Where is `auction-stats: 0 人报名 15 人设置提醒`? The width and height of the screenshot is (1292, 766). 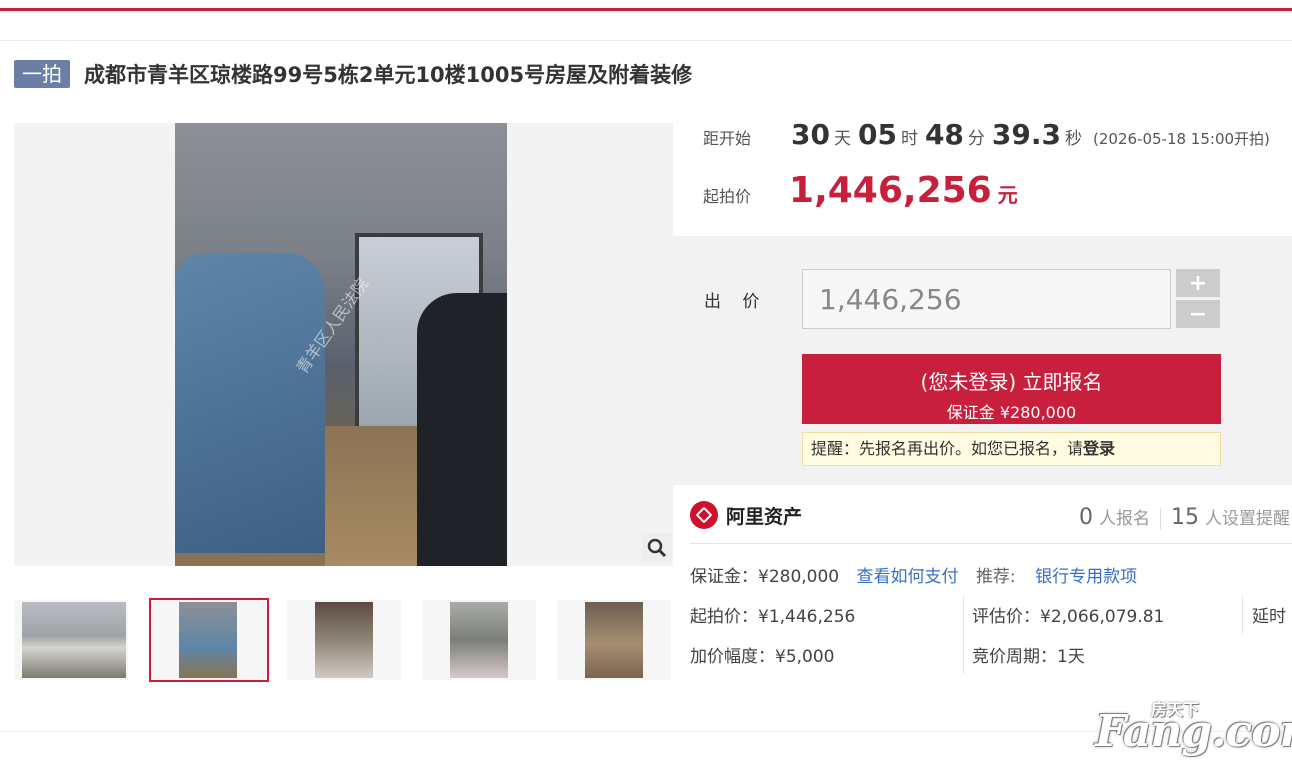 auction-stats: 0 人报名 15 人设置提醒 is located at coordinates (1184, 517).